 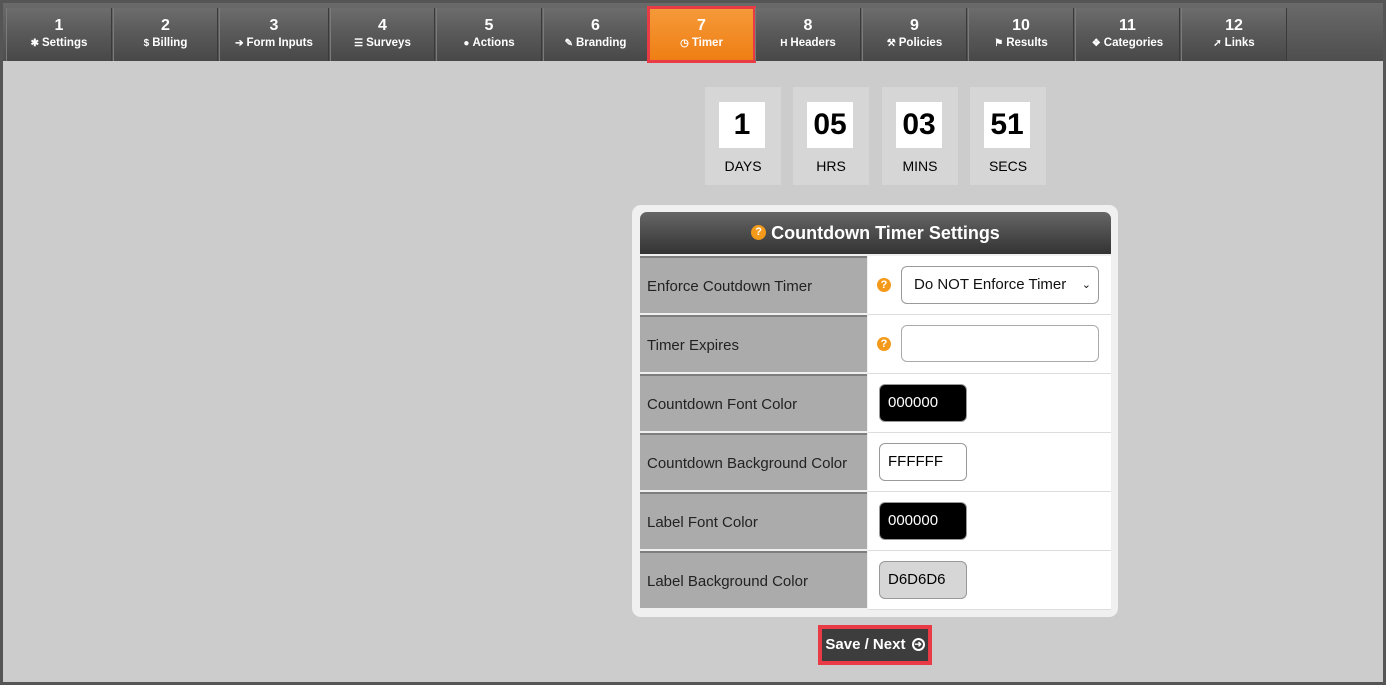 I want to click on sign-in-icon: ➔, so click(x=239, y=43).